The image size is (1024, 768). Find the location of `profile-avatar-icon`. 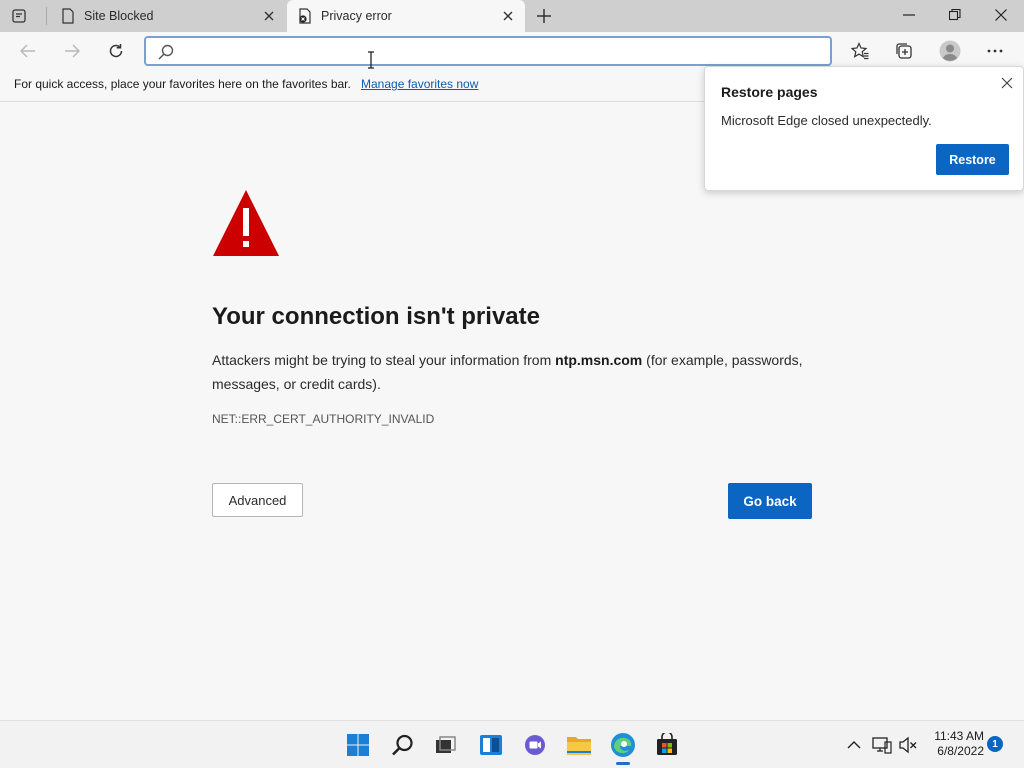

profile-avatar-icon is located at coordinates (950, 51).